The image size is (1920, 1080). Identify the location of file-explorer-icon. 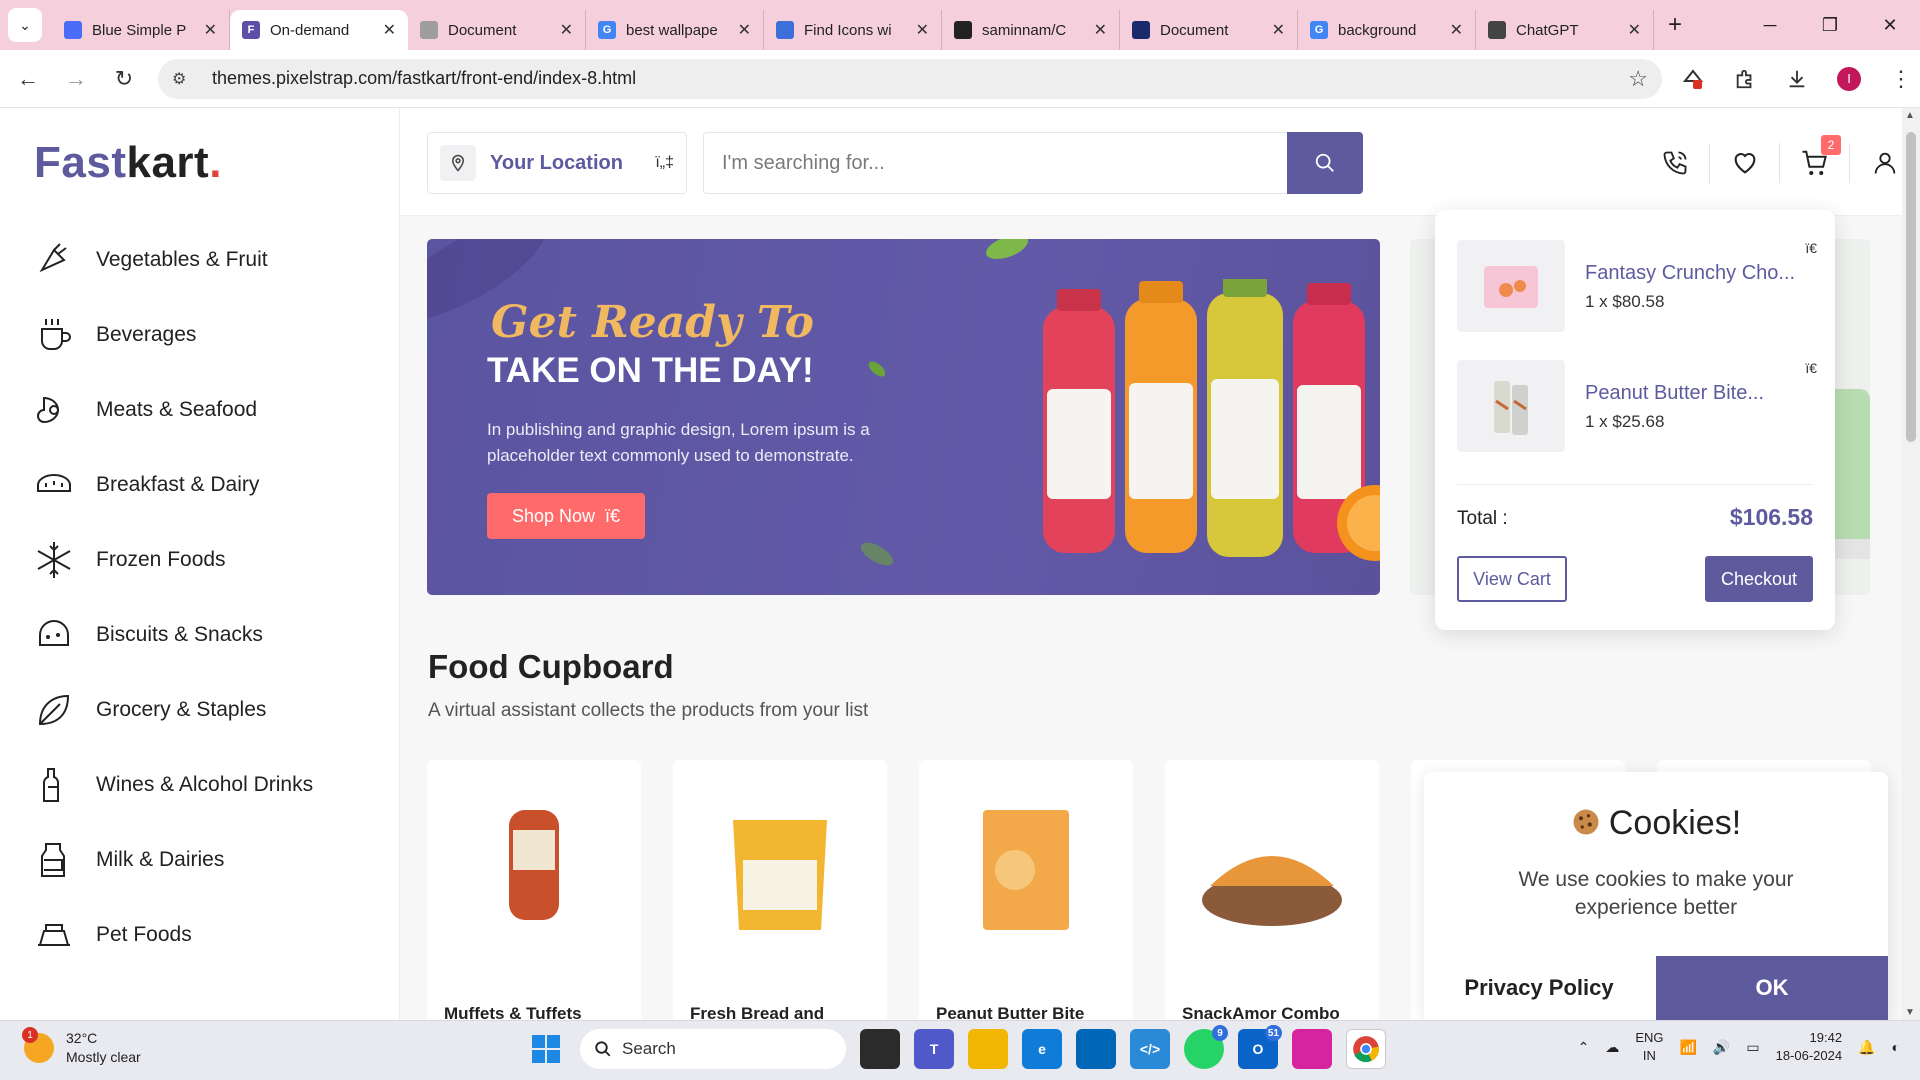
(988, 1049).